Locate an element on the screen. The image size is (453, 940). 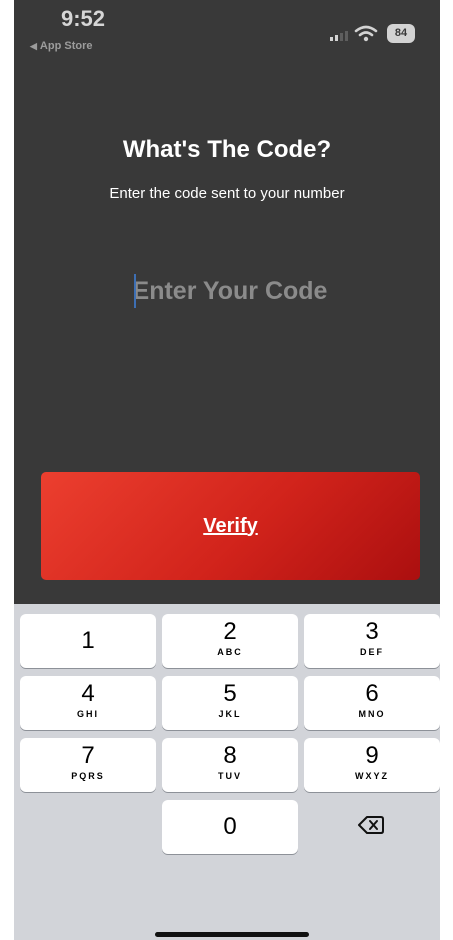
back-to-app-store-link: ◀ App Store is located at coordinates (61, 46).